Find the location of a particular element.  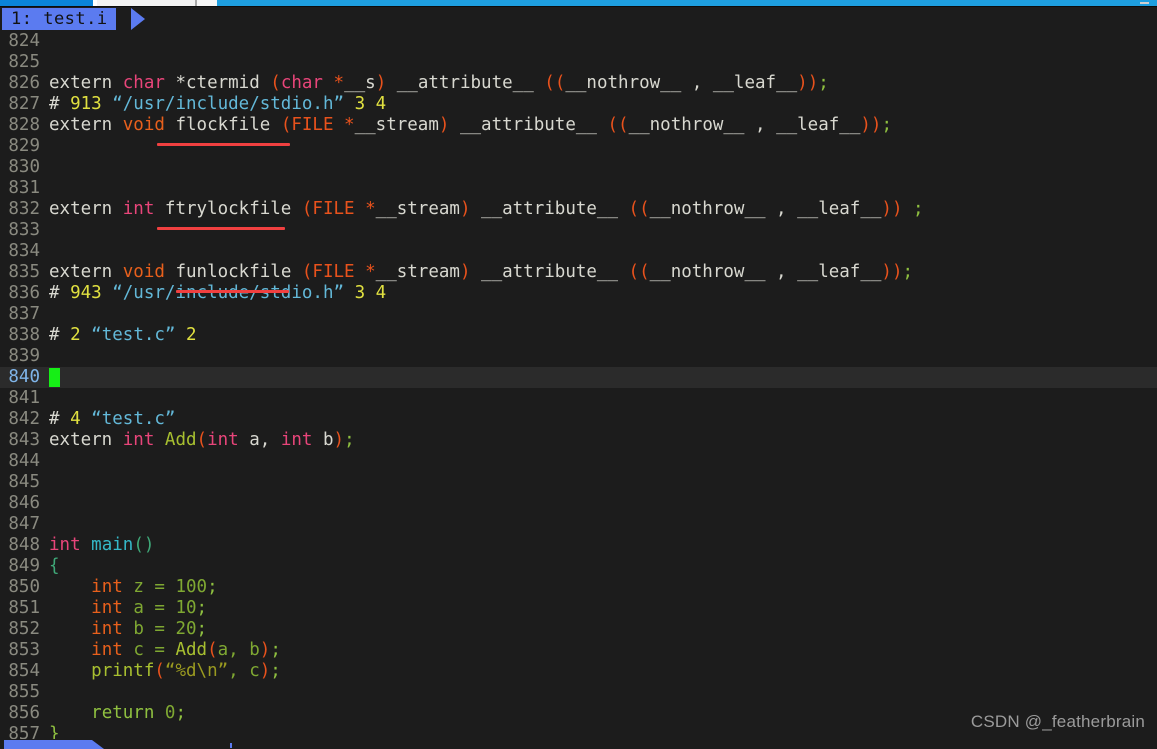

line-number: 826 is located at coordinates (24, 83).